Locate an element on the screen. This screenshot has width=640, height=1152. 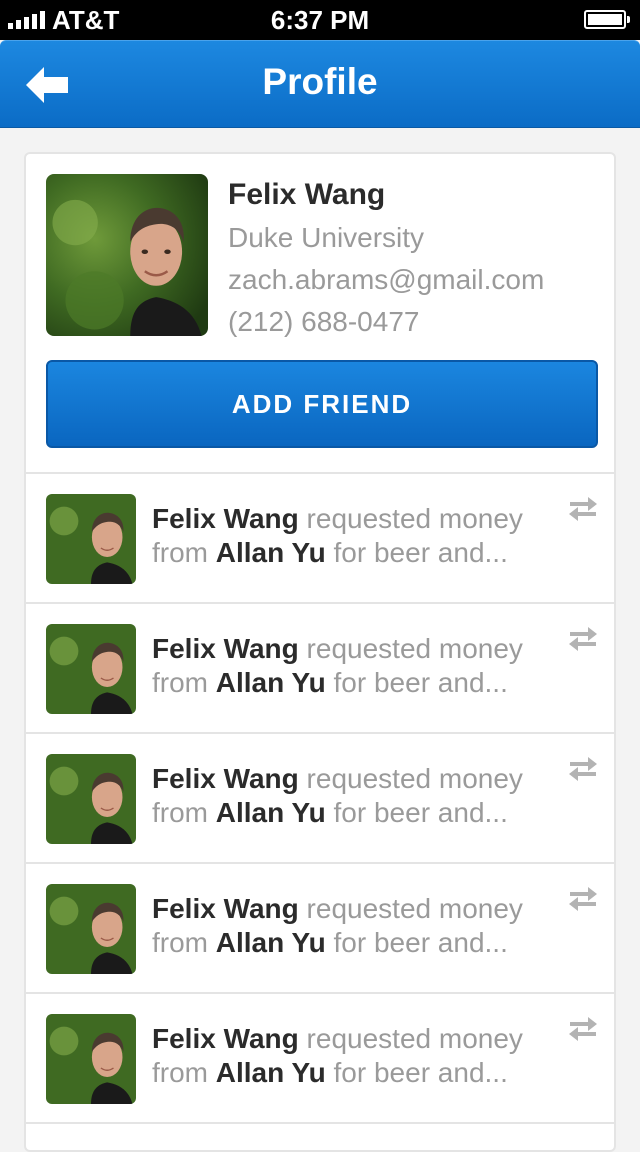
battery-icon is located at coordinates (607, 19).